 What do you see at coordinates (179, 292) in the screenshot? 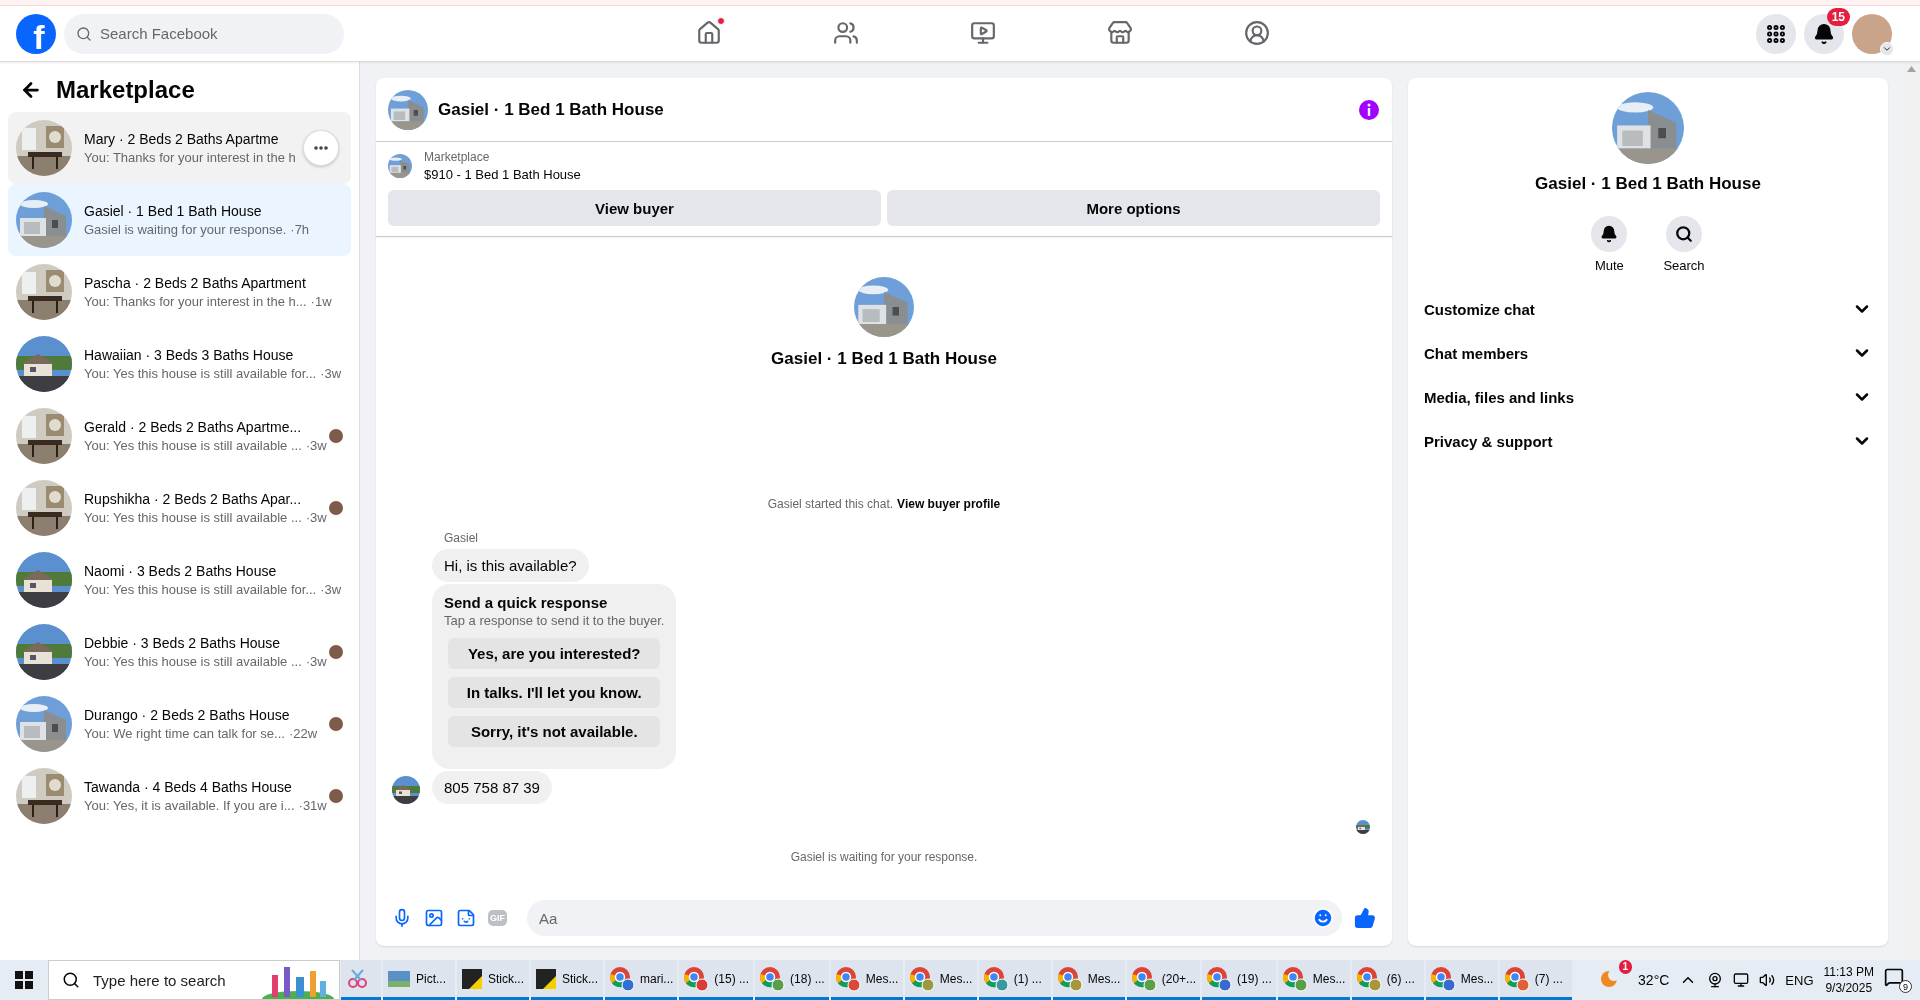
I see `conversation-item: Pascha · 2 Beds 2 Baths Apartment You: Thanks for your interest in the h... ·1w` at bounding box center [179, 292].